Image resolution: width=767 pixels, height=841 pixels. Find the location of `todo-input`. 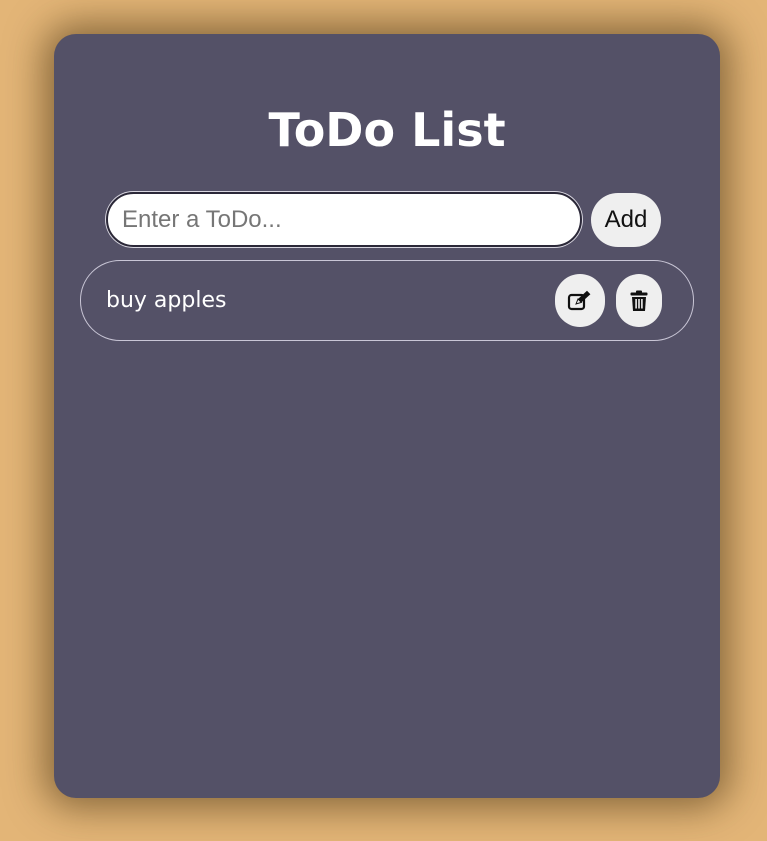

todo-input is located at coordinates (344, 219).